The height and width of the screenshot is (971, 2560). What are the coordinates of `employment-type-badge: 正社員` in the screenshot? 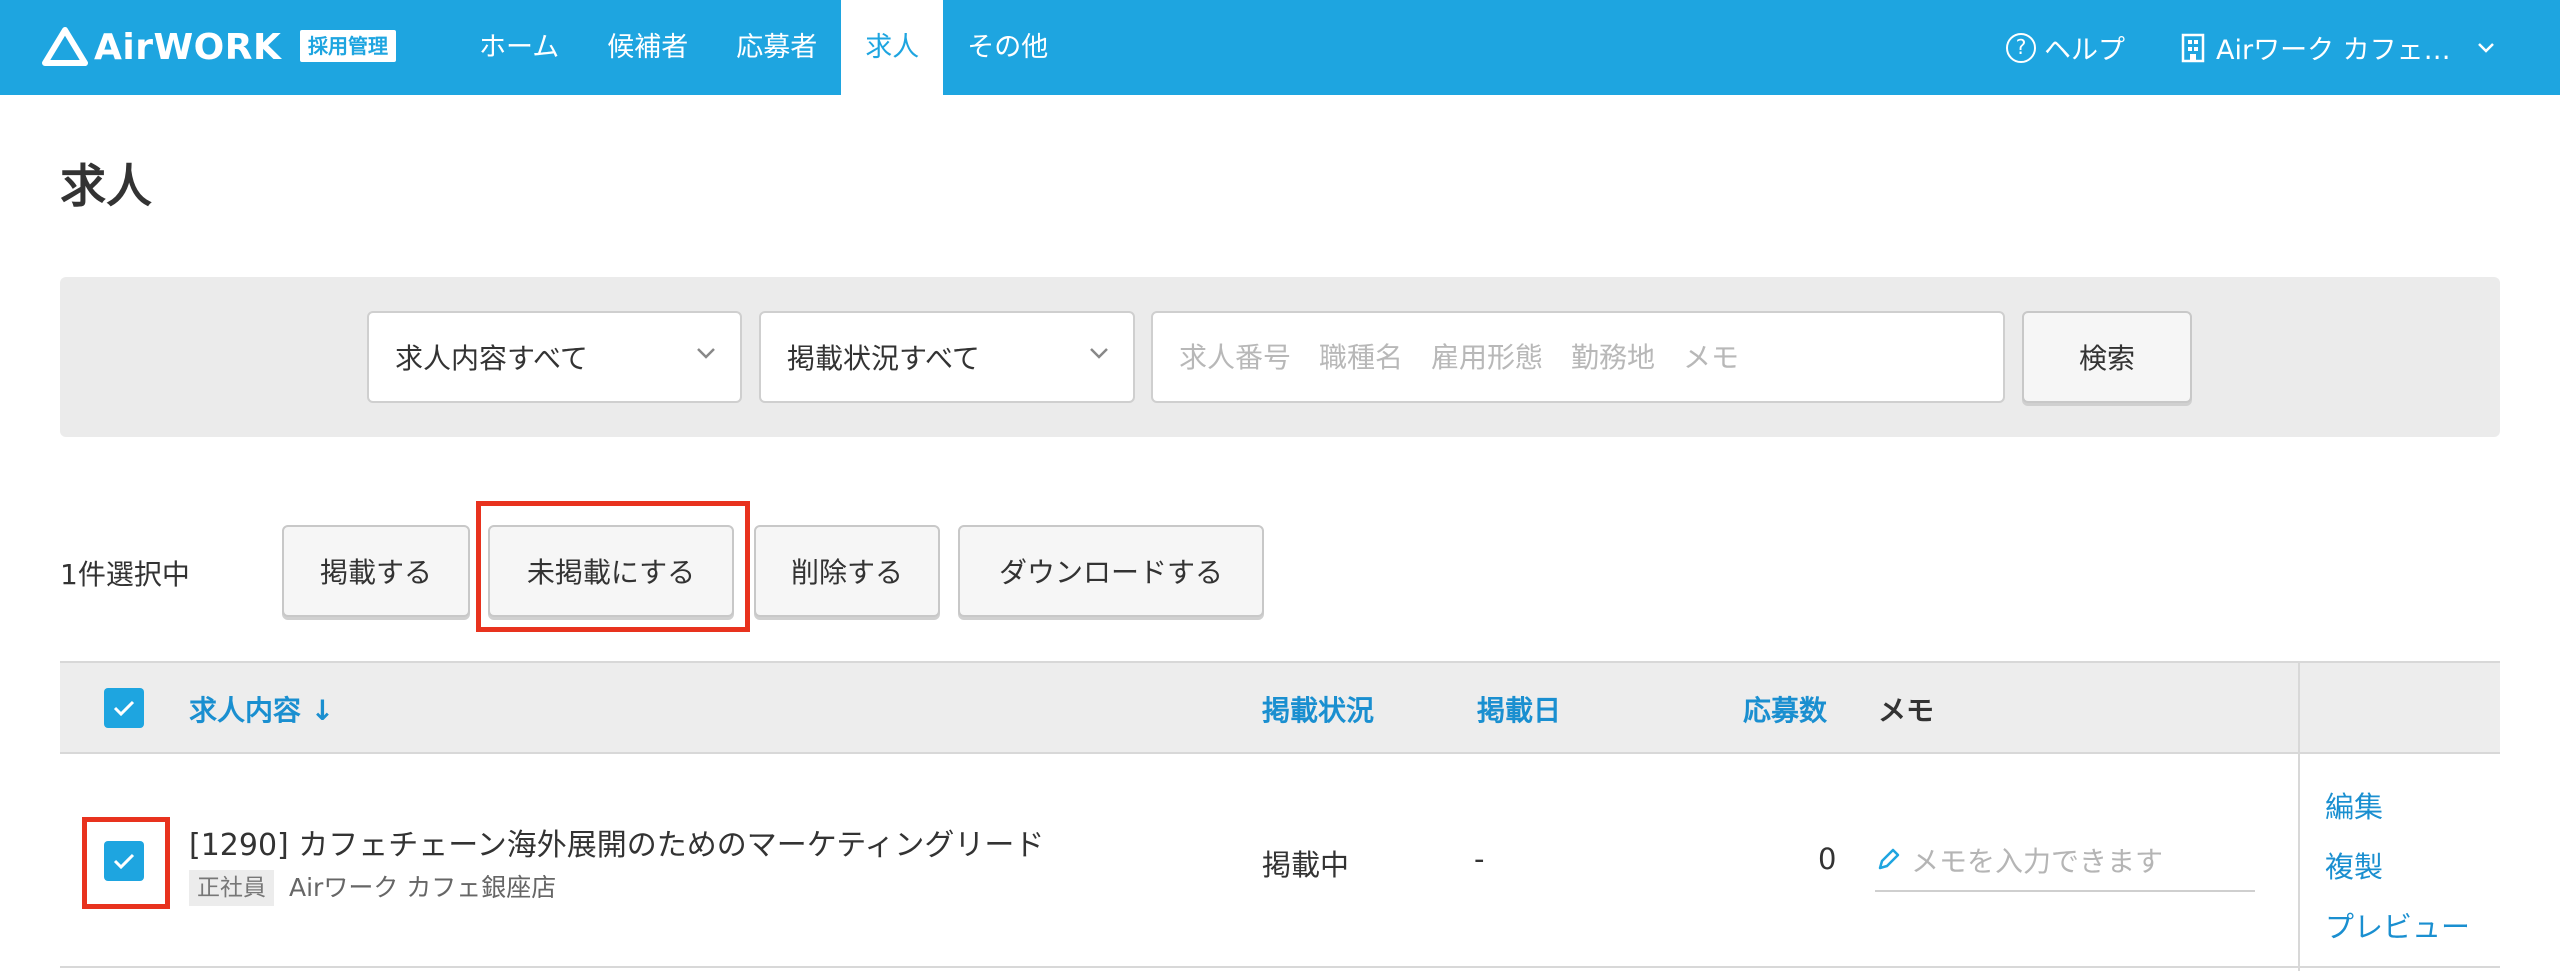 It's located at (231, 888).